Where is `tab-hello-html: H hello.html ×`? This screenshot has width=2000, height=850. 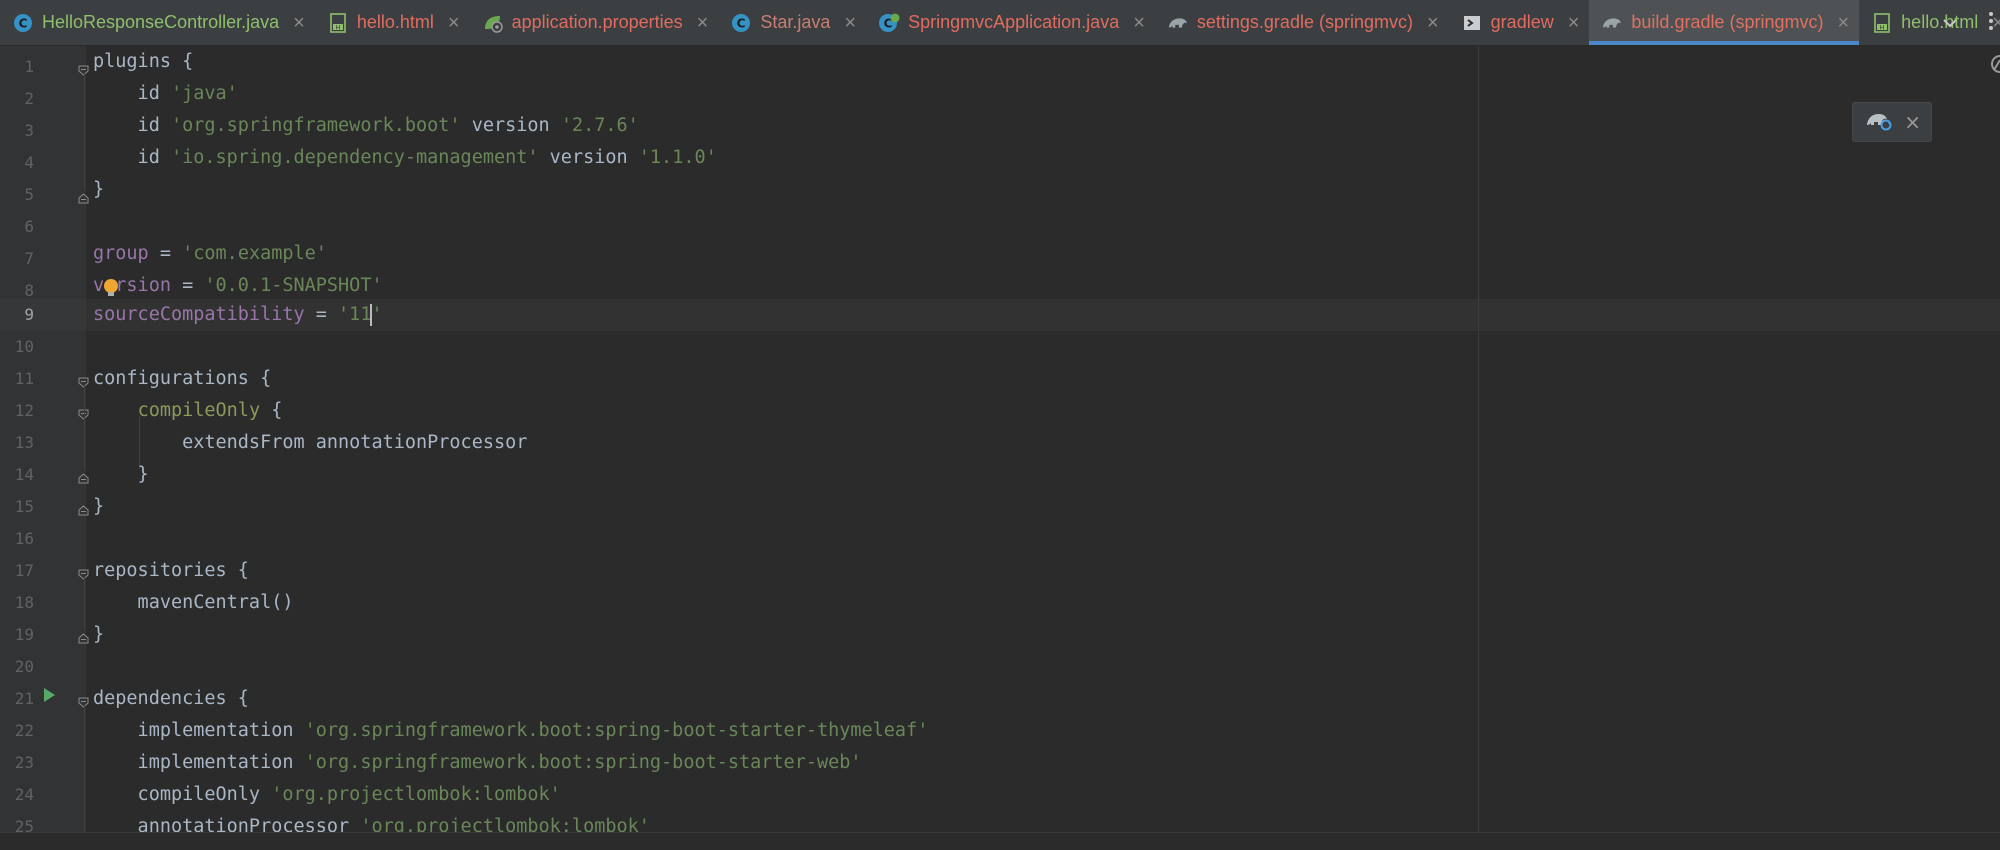 tab-hello-html: H hello.html × is located at coordinates (392, 22).